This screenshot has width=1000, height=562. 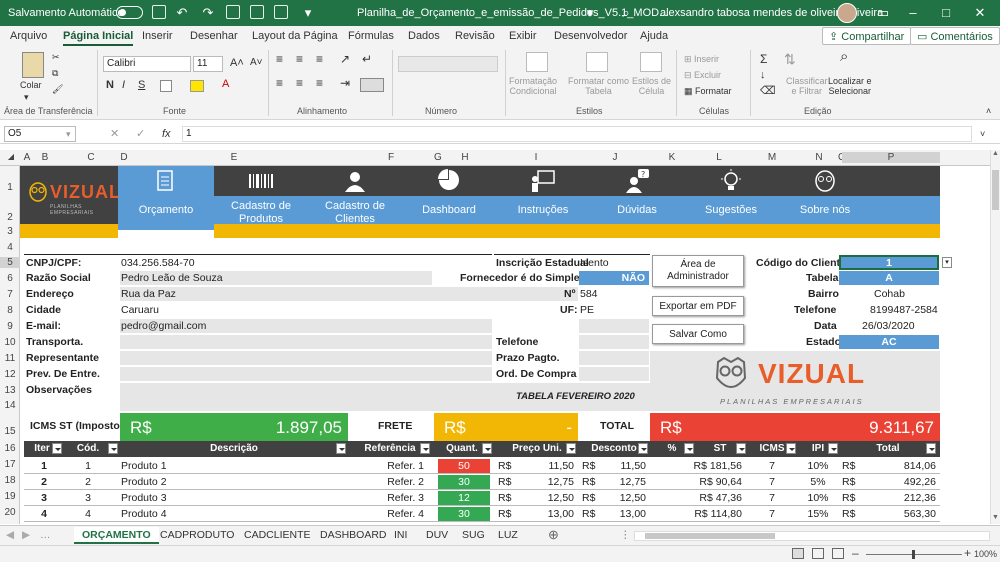 What do you see at coordinates (790, 59) in the screenshot?
I see `sort-filter-icon: ⇅` at bounding box center [790, 59].